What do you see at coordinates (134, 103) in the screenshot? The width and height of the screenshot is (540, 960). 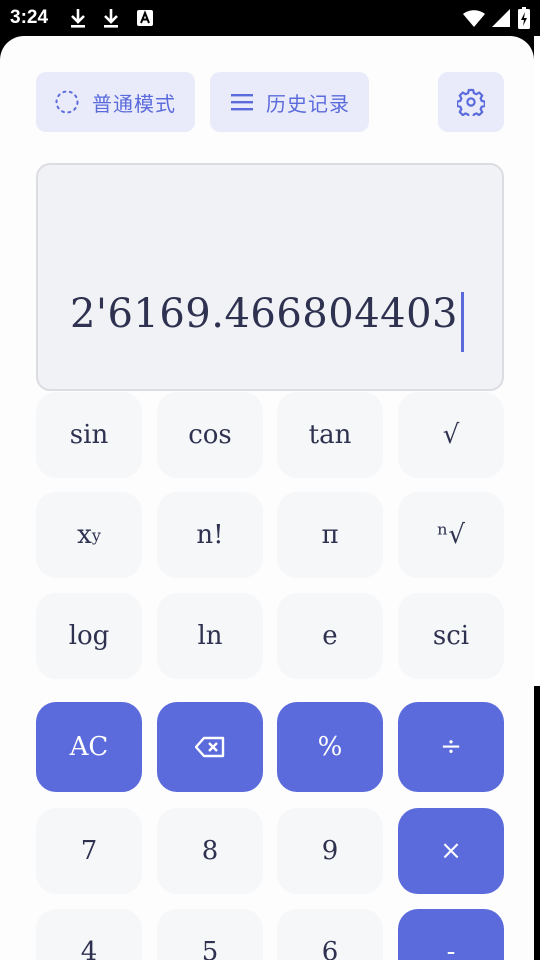 I see `mode-label: 普通模式` at bounding box center [134, 103].